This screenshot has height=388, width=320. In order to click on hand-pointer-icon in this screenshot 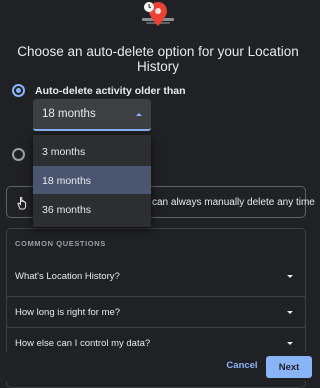, I will do `click(22, 203)`.